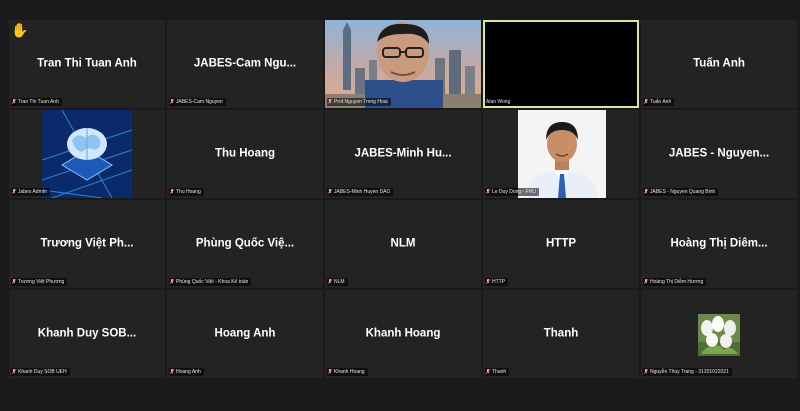 Image resolution: width=800 pixels, height=411 pixels. I want to click on participant-tile: JABES-Cam Ngu... JABES-Cam Nguyen, so click(245, 64).